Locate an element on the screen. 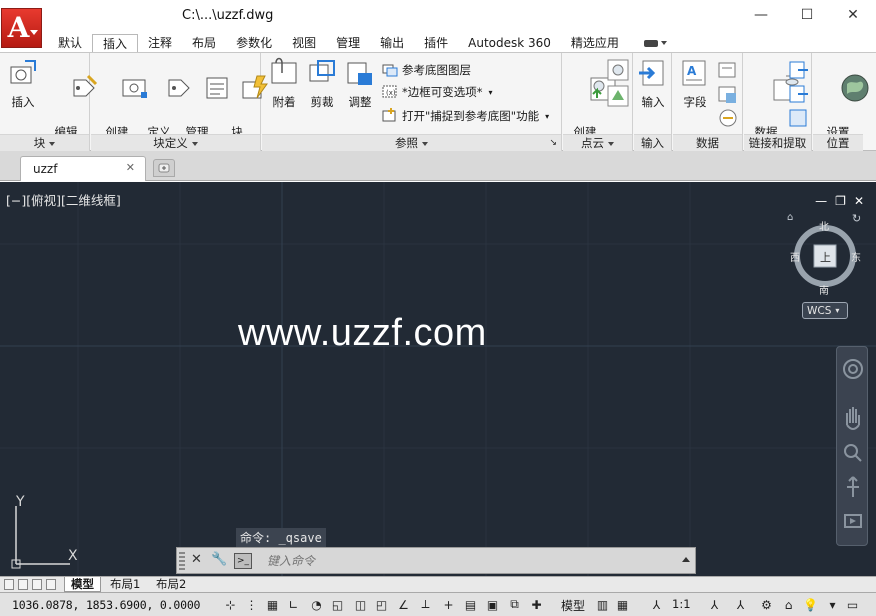  annotation-monitor-icon: ✚ is located at coordinates (536, 604).